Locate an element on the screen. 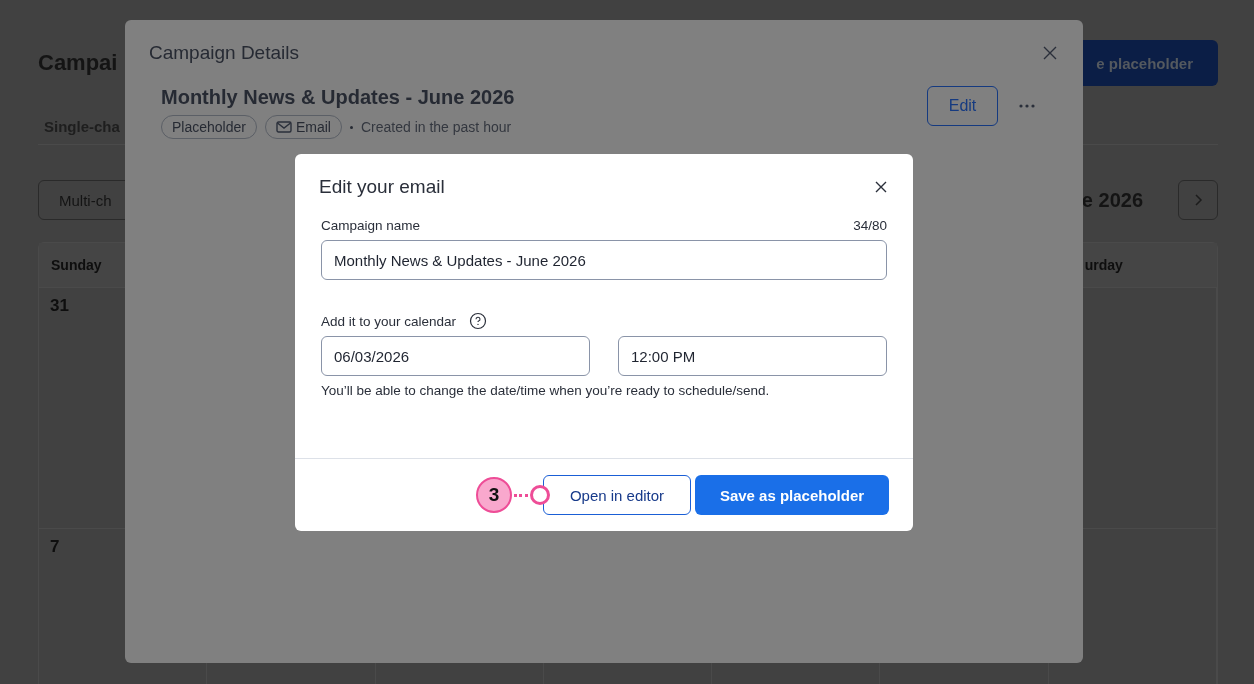  time-field: 12:00 PM is located at coordinates (752, 356).